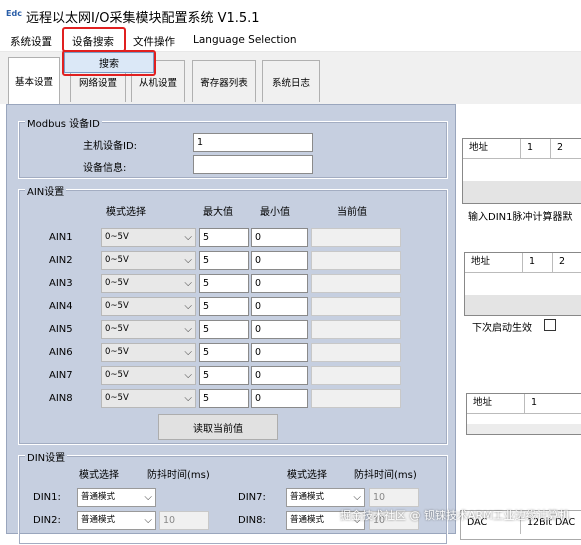  Describe the element at coordinates (325, 497) in the screenshot. I see `din7-mode-select: 普通模式 ⌵` at that location.